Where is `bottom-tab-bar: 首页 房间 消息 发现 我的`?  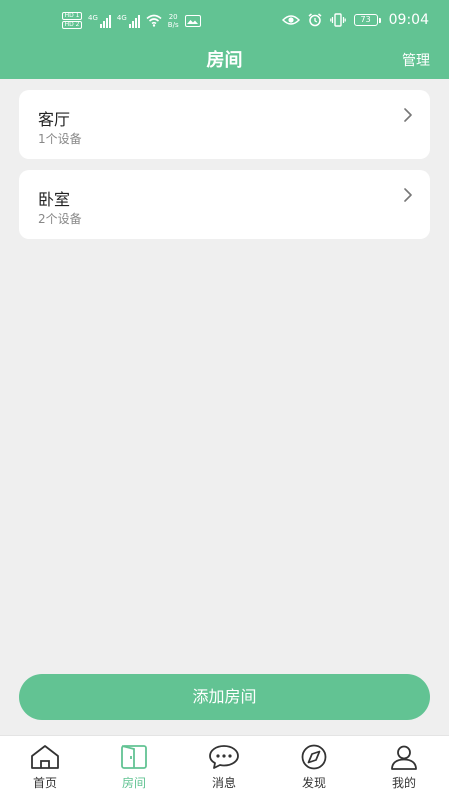 bottom-tab-bar: 首页 房间 消息 发现 我的 is located at coordinates (224, 767).